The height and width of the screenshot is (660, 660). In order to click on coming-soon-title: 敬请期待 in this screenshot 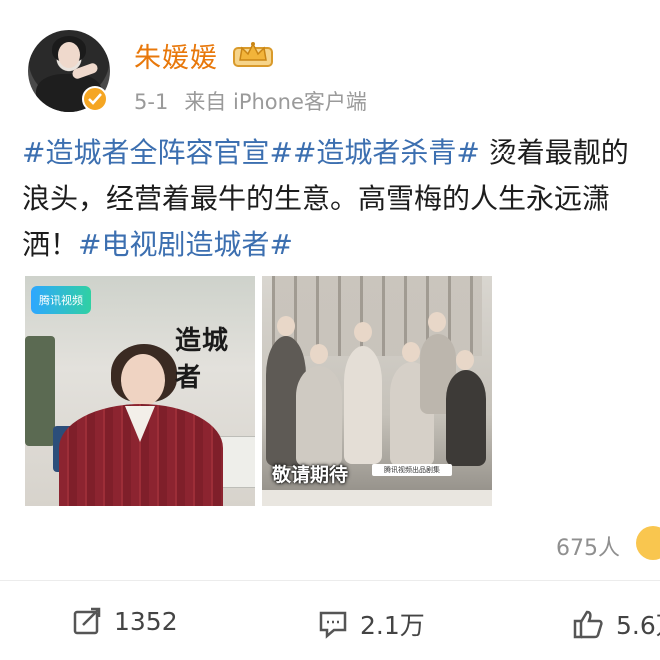, I will do `click(310, 475)`.